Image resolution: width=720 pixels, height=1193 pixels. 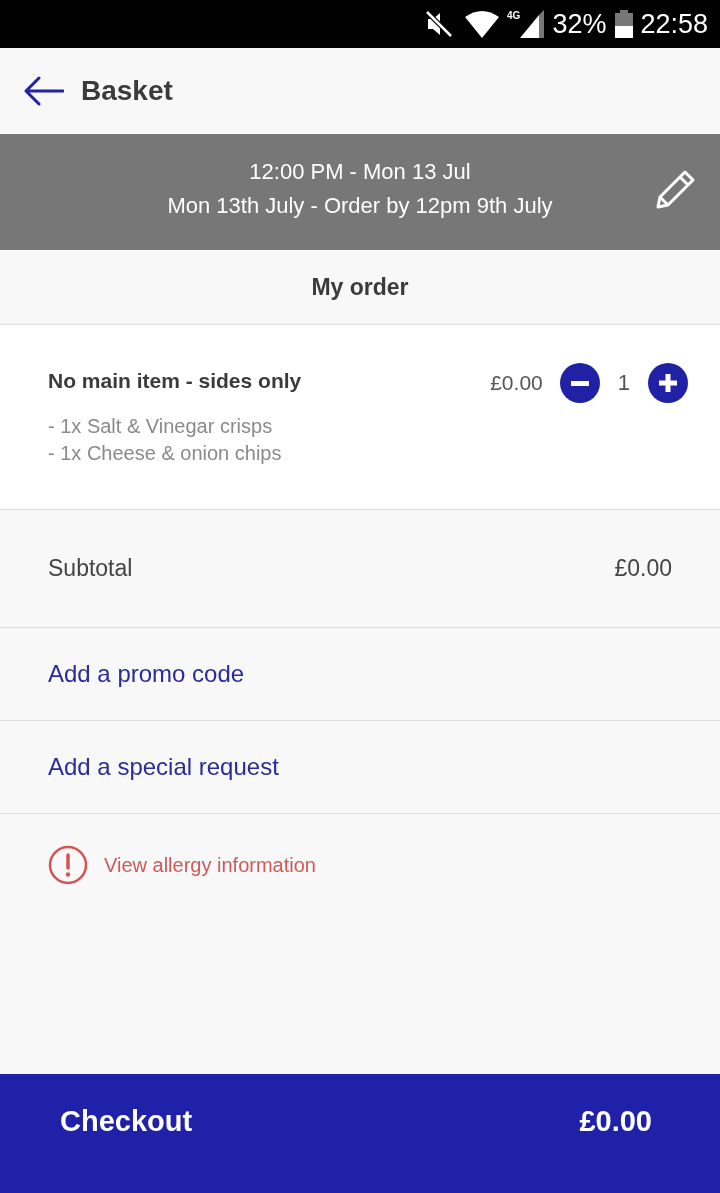 I want to click on plus-icon, so click(x=668, y=383).